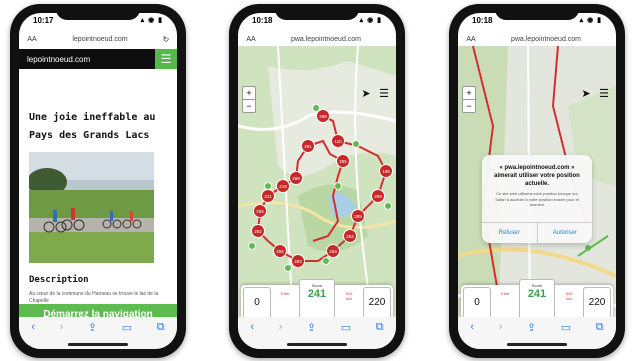 The width and height of the screenshot is (635, 361). What do you see at coordinates (98, 59) in the screenshot?
I see `site-header: lepointnoeud.com ☰` at bounding box center [98, 59].